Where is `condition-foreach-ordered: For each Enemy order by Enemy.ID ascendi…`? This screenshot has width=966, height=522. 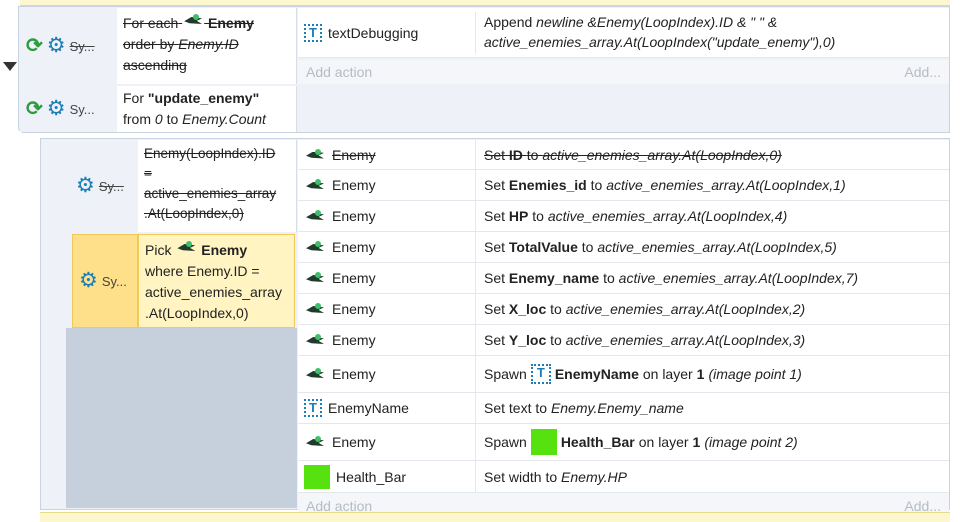 condition-foreach-ordered: For each Enemy order by Enemy.ID ascendi… is located at coordinates (207, 46).